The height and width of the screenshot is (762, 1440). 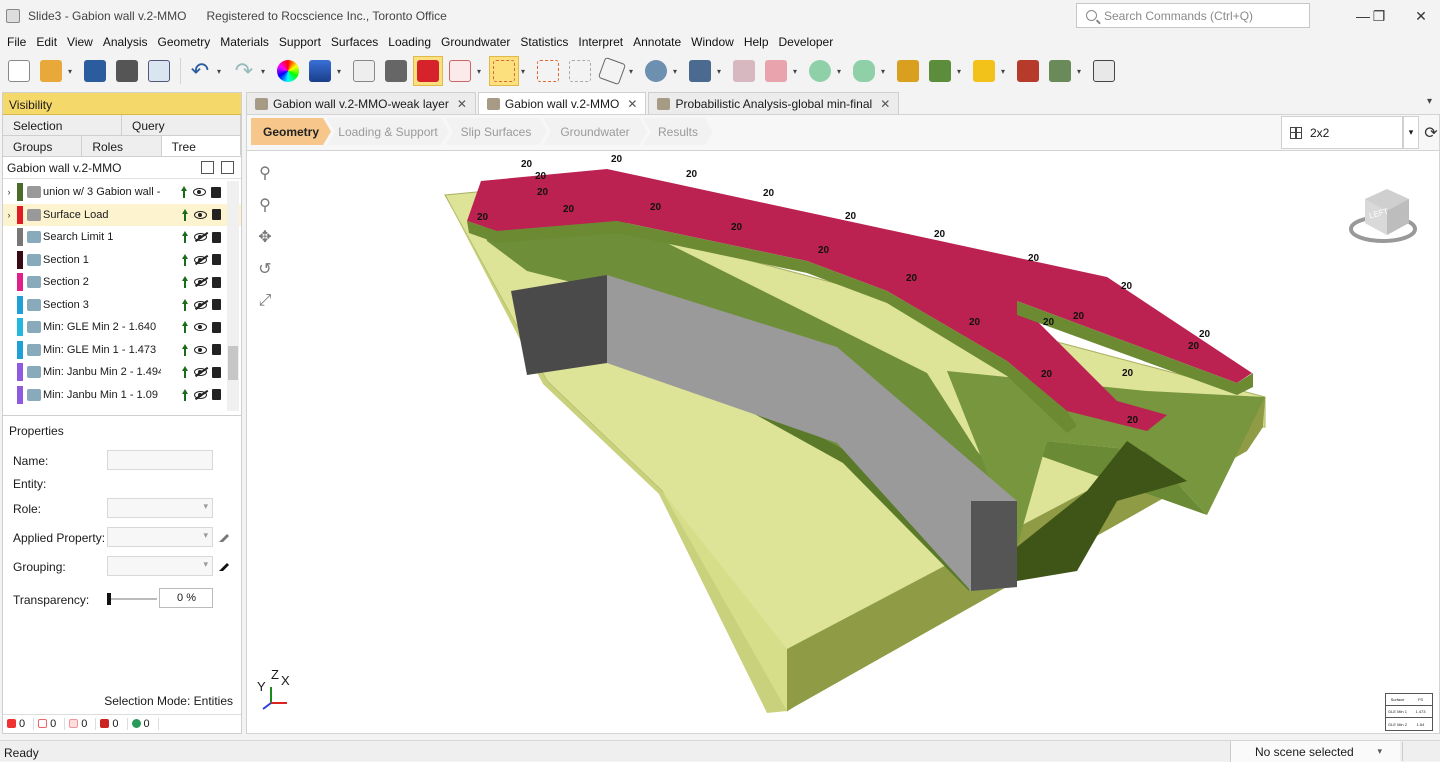 I want to click on display-dropdown: ▾, so click(x=341, y=71).